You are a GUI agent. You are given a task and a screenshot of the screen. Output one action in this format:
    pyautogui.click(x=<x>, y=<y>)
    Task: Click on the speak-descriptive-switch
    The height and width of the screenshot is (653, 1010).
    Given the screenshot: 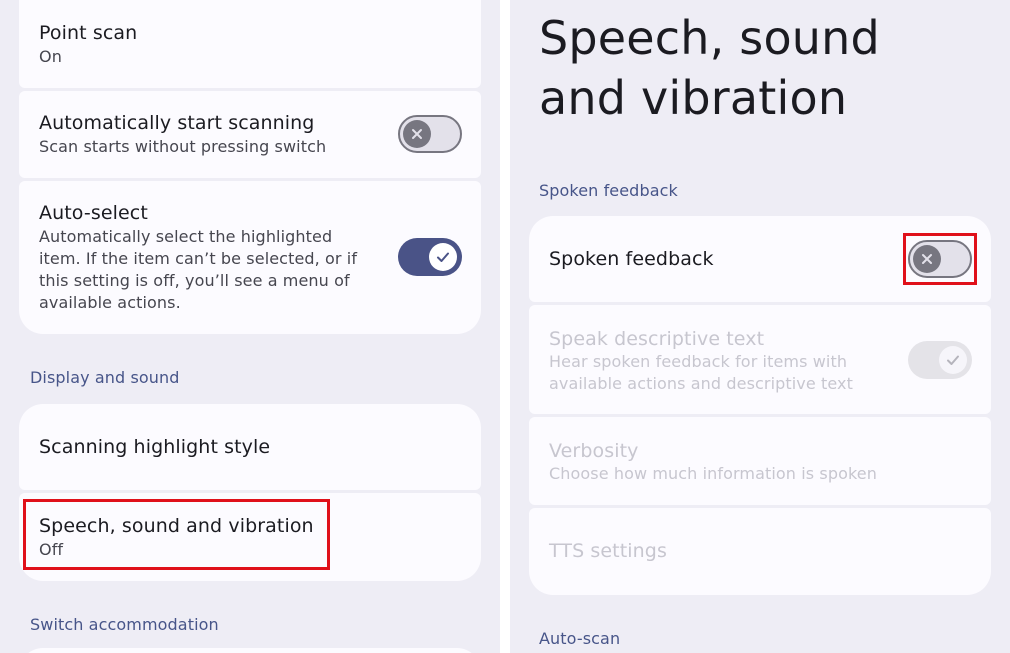 What is the action you would take?
    pyautogui.click(x=940, y=360)
    